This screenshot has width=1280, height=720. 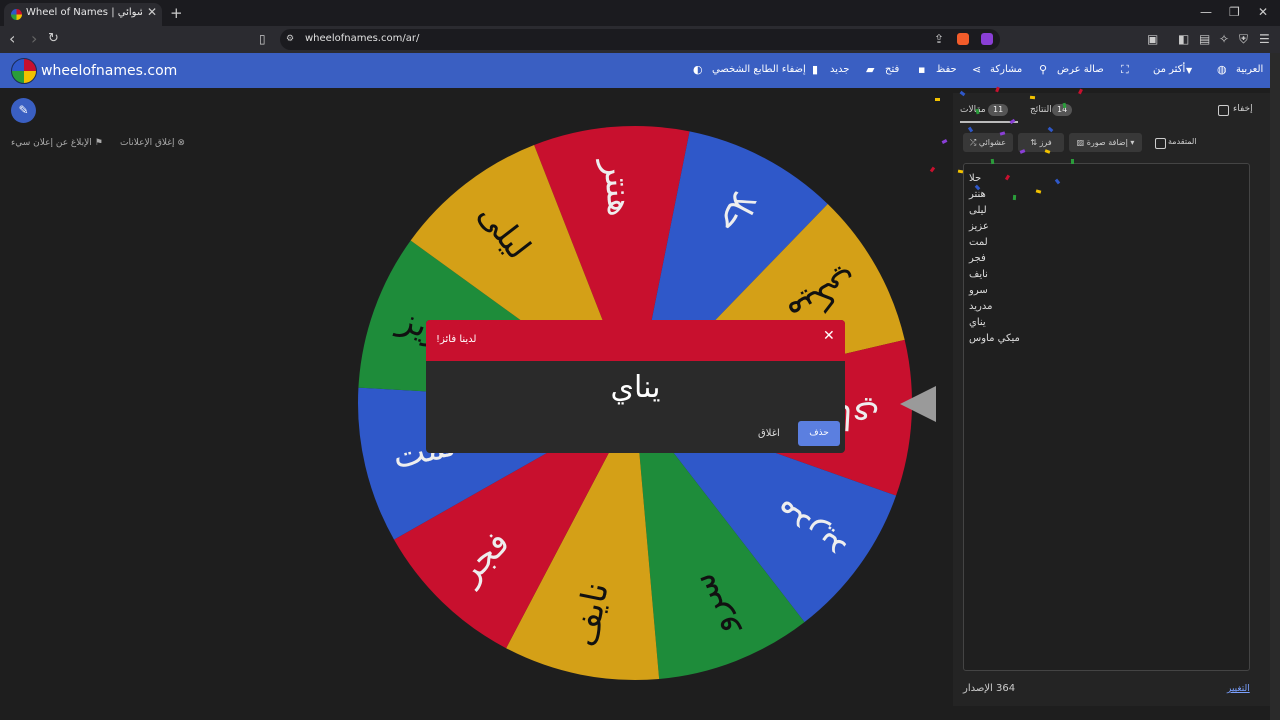 I want to click on changelog-link: التغيير, so click(x=1238, y=689).